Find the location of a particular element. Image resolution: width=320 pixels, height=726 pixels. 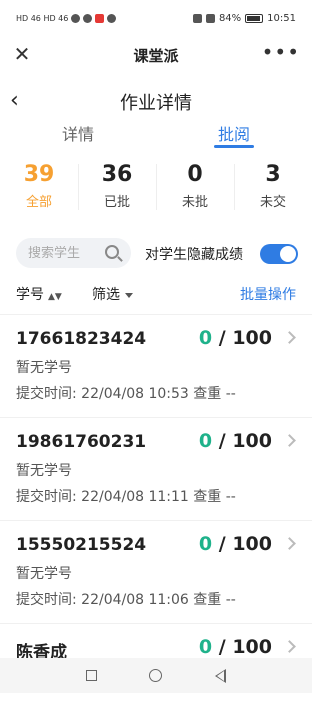

student-name: 15550215524 is located at coordinates (81, 545).